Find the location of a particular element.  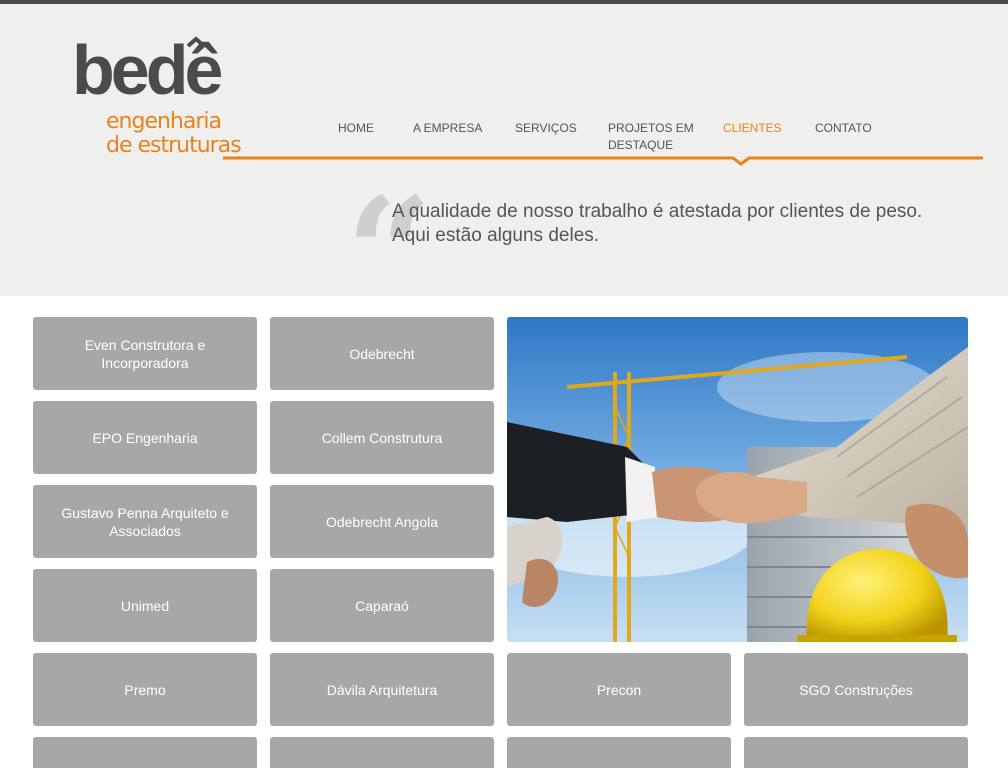

intro-line-2: Aqui estão alguns deles. is located at coordinates (496, 235).